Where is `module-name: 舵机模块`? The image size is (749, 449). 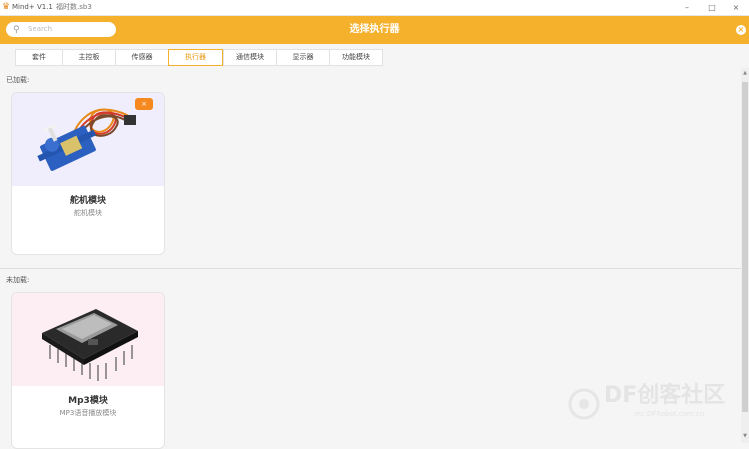 module-name: 舵机模块 is located at coordinates (87, 201).